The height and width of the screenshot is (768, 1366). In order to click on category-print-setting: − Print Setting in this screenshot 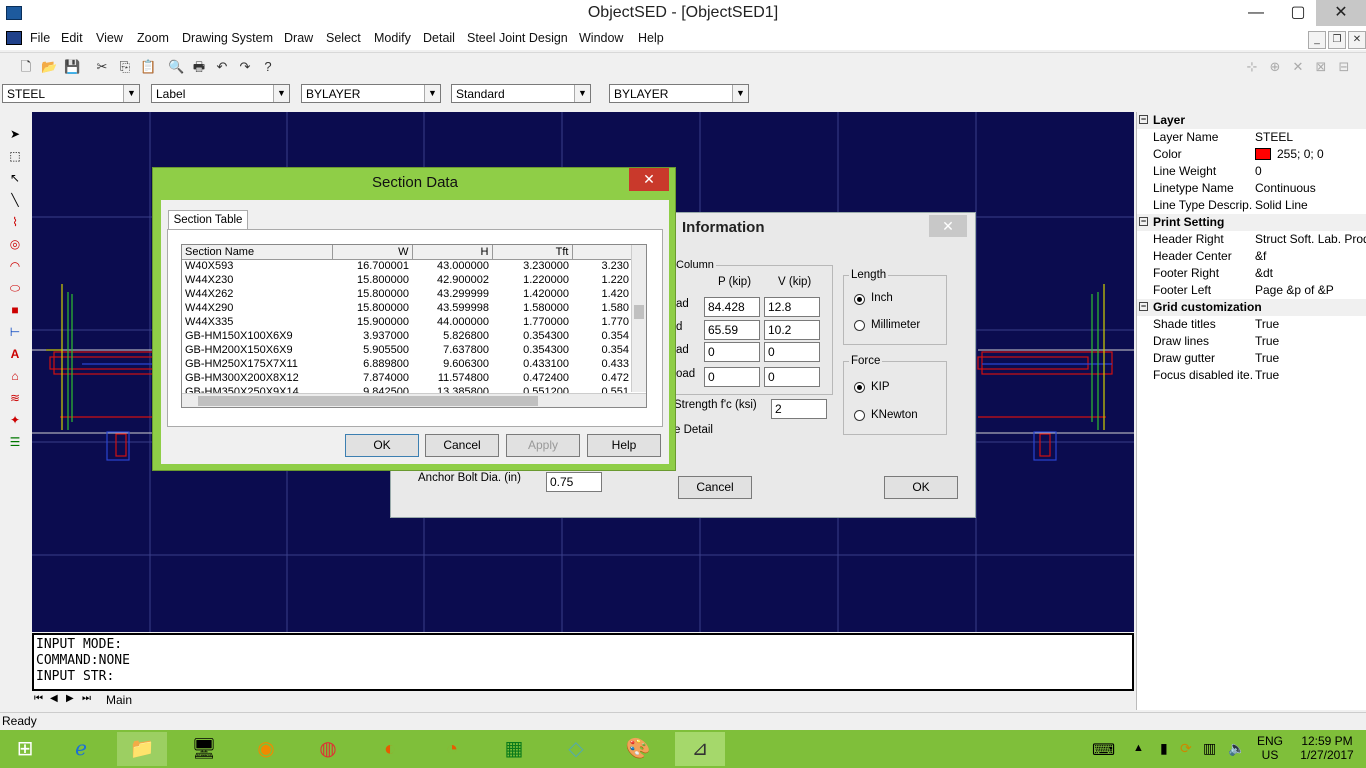, I will do `click(1251, 222)`.